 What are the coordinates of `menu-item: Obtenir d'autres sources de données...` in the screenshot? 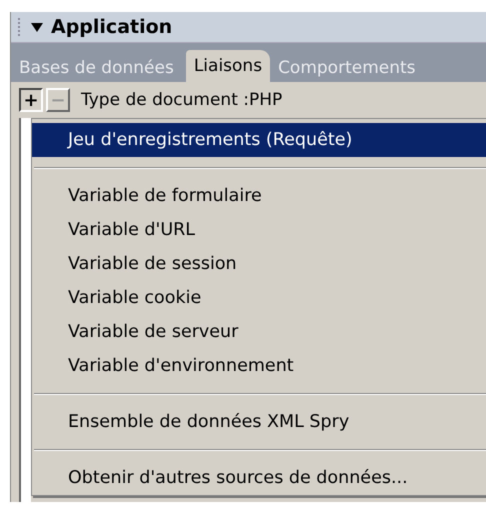 It's located at (259, 478).